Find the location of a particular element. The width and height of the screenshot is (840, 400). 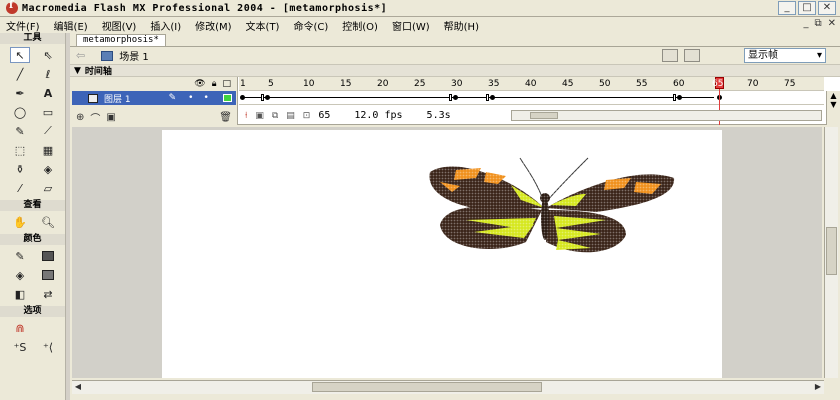

ruler-tick: 65 is located at coordinates (718, 84).